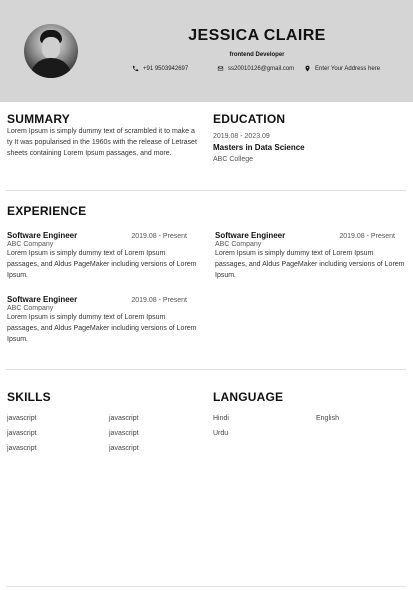 The image size is (413, 590). What do you see at coordinates (241, 136) in the screenshot?
I see `education-date: 2019.08 - 2023.09` at bounding box center [241, 136].